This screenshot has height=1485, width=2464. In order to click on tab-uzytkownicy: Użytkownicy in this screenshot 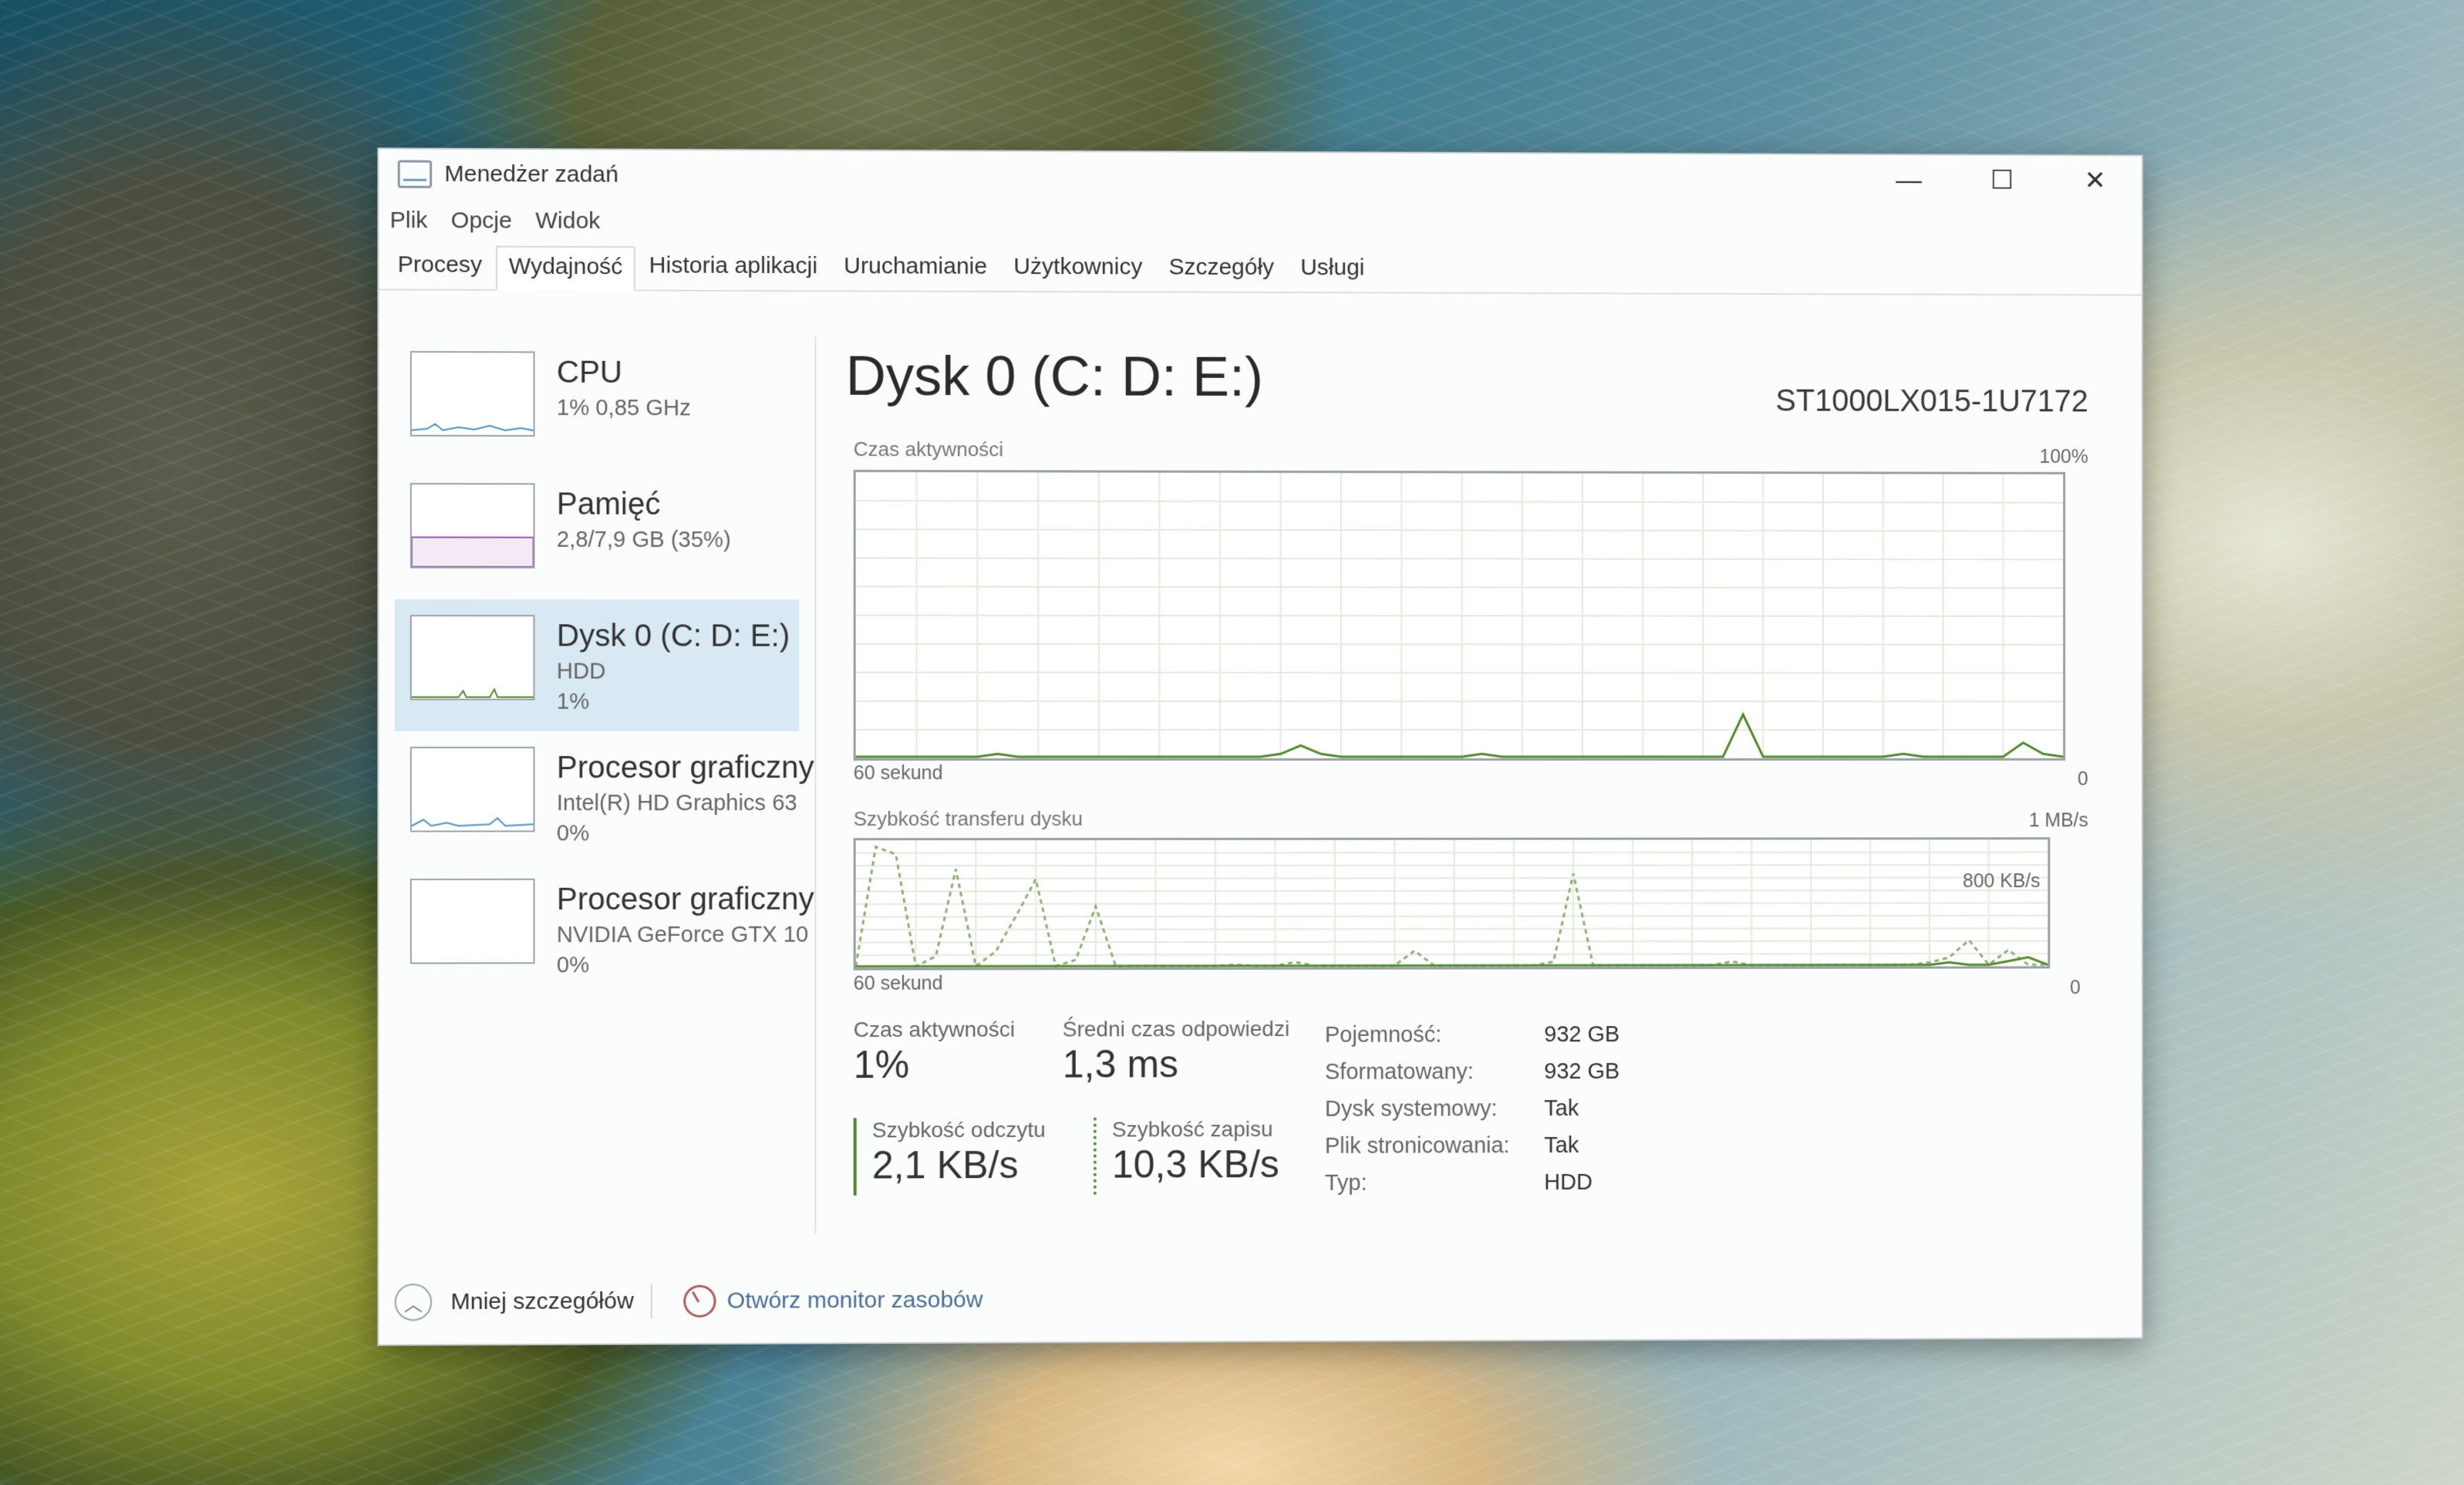, I will do `click(1077, 269)`.